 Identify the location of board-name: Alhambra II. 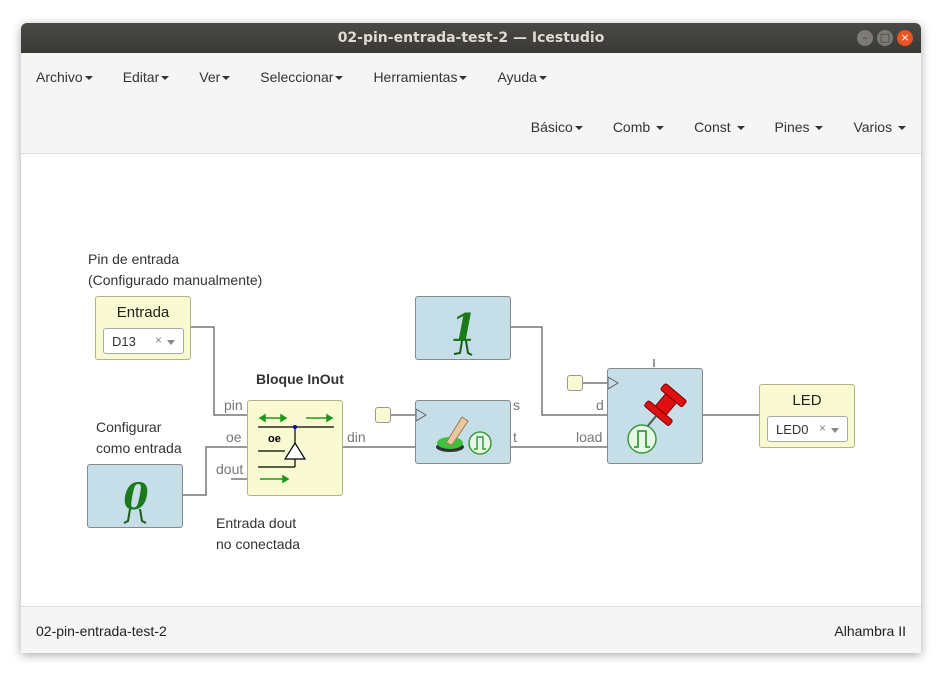
(870, 631).